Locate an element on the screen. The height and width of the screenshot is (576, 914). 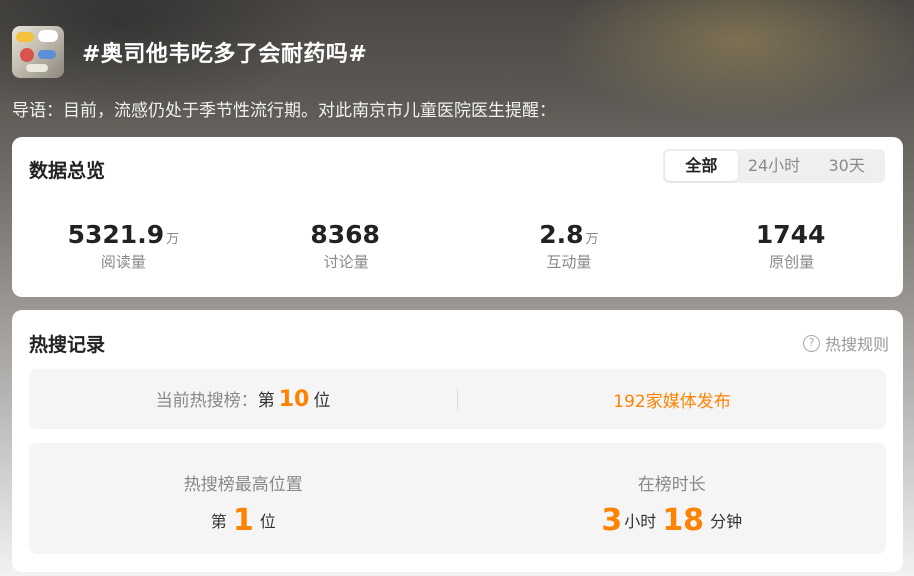
overview-title: 数据总览 is located at coordinates (67, 171).